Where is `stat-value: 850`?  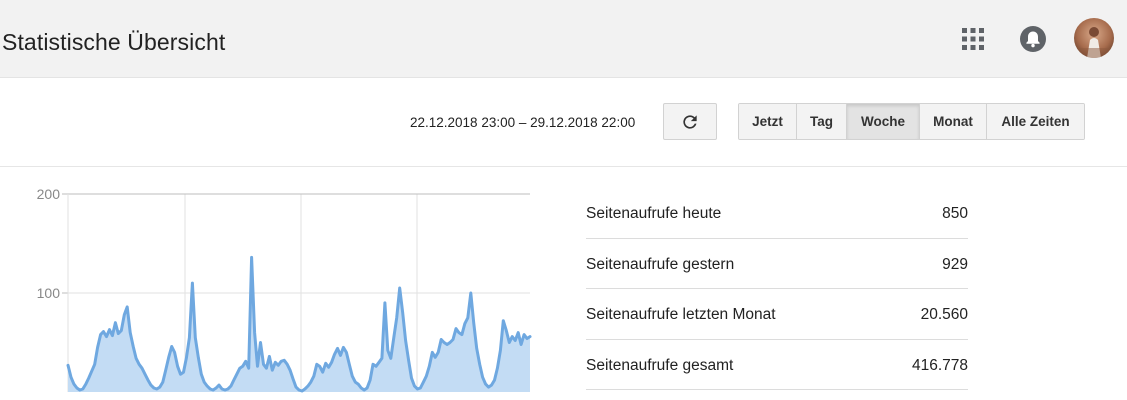
stat-value: 850 is located at coordinates (955, 213).